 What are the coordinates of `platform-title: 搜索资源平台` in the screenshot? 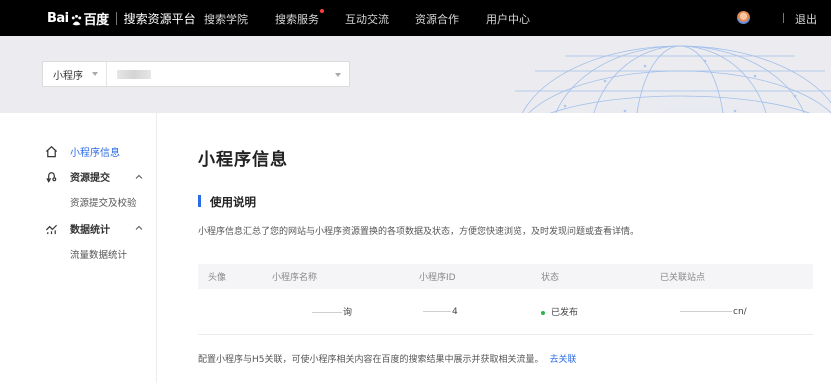 It's located at (159, 18).